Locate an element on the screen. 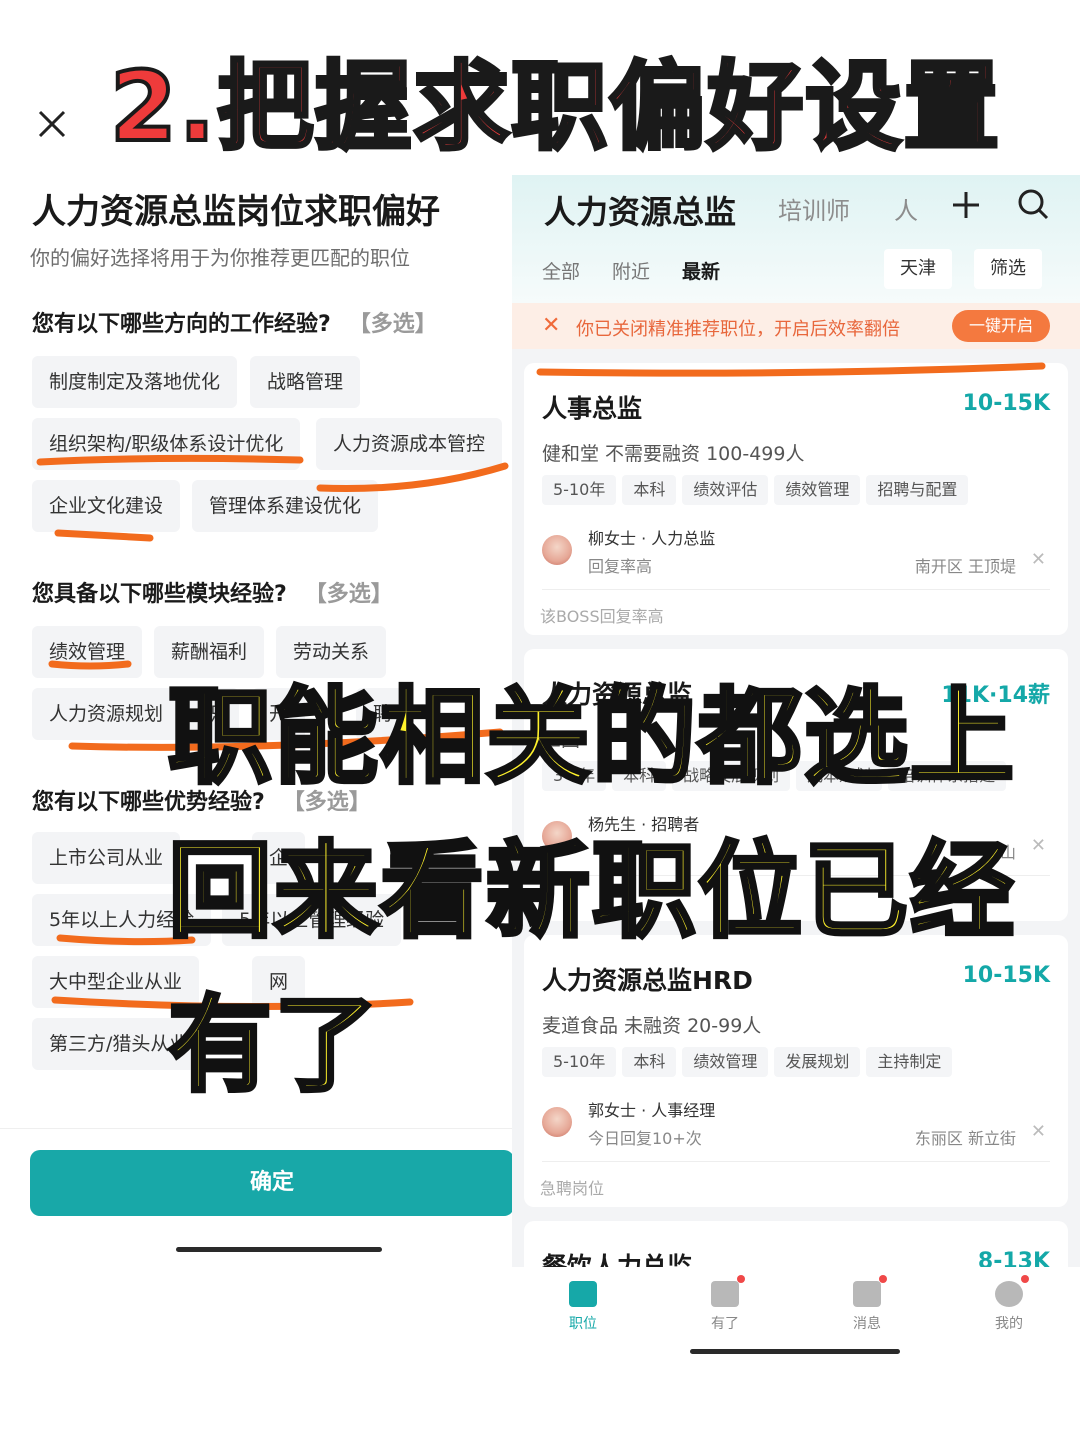 The image size is (1080, 1440). filter-tab-all: 全部 is located at coordinates (561, 270).